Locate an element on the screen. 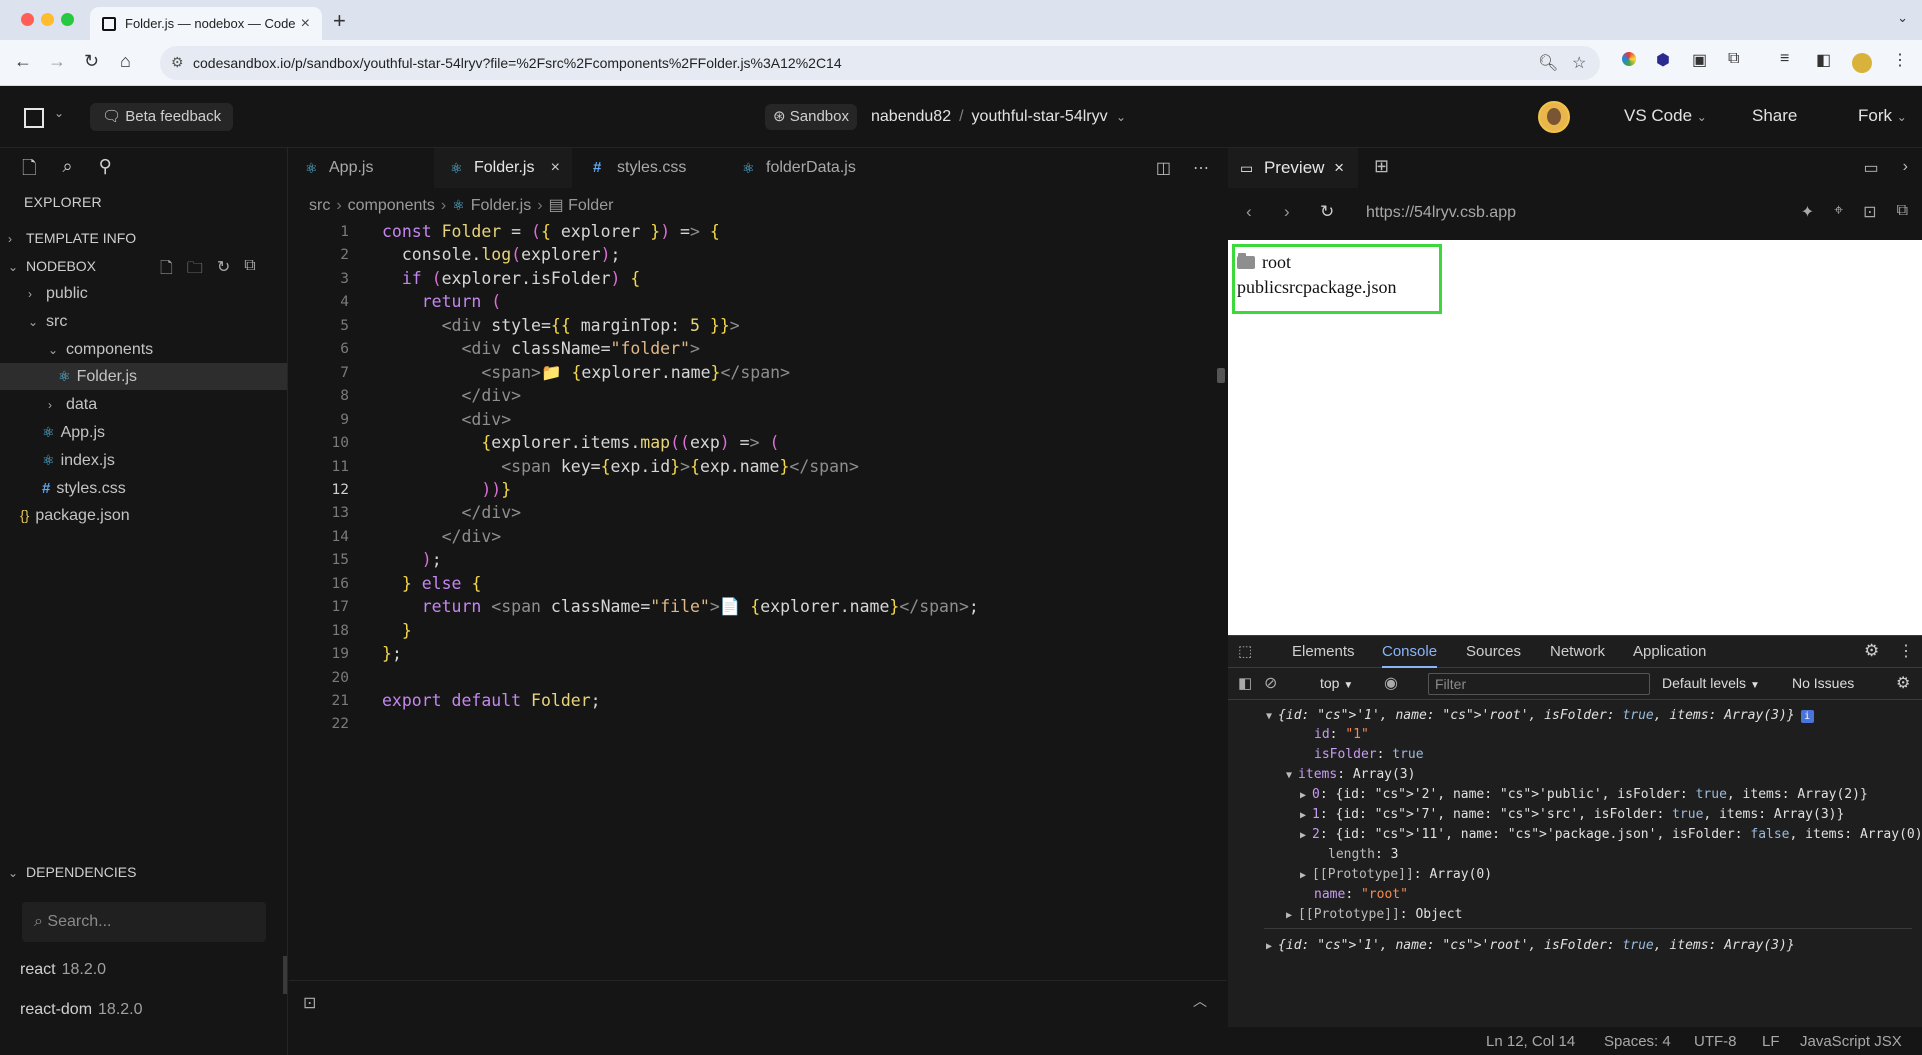 Image resolution: width=1922 pixels, height=1055 pixels. reload-button: ↻ is located at coordinates (91, 61).